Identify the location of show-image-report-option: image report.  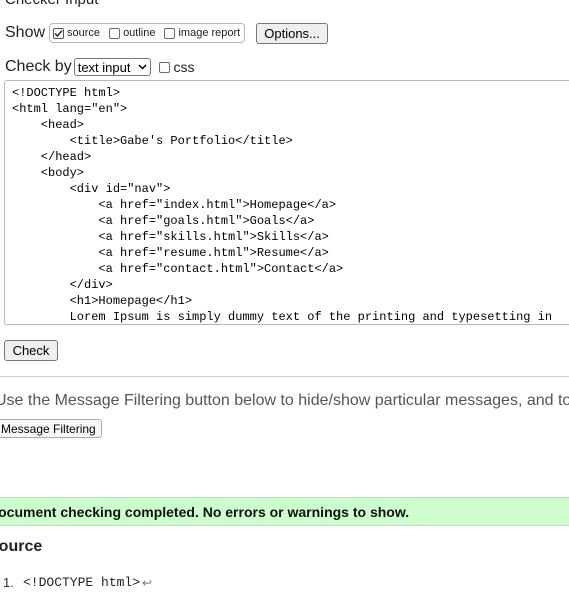
(202, 33).